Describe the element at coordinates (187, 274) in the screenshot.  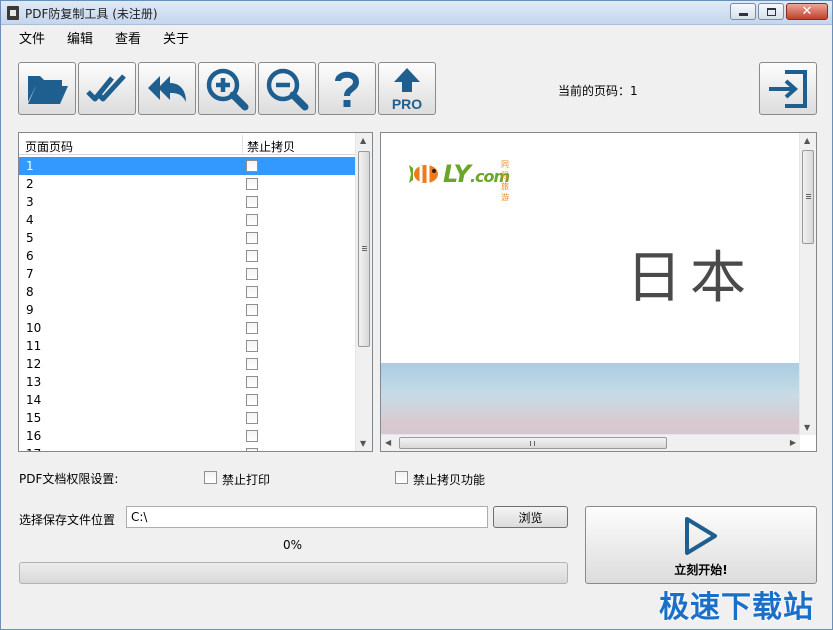
I see `table-row: 7` at that location.